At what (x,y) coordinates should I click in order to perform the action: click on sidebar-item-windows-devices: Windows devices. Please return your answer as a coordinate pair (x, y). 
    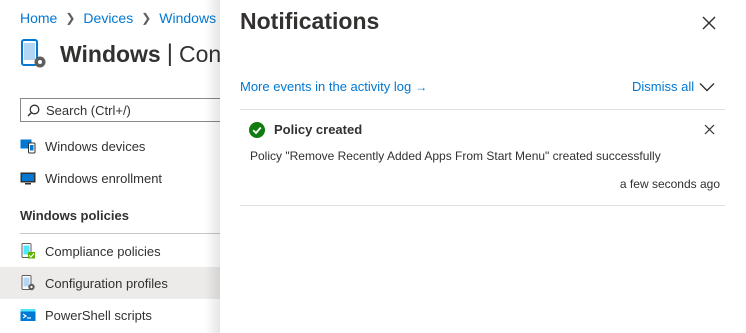
    Looking at the image, I should click on (110, 146).